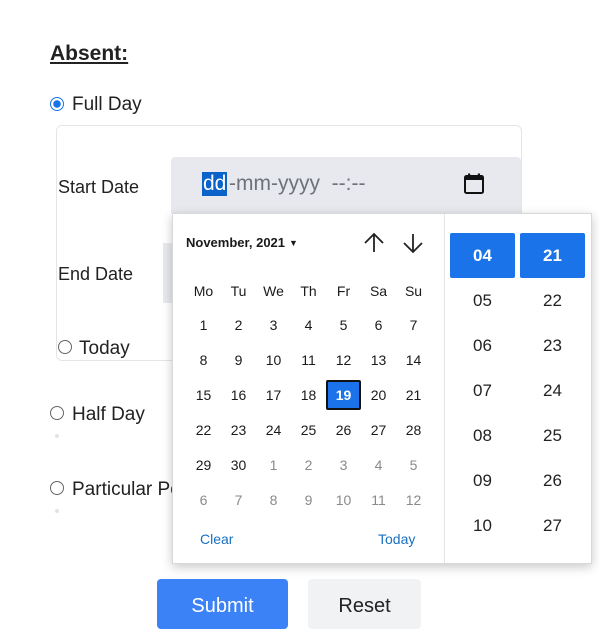 This screenshot has height=634, width=600. I want to click on half-day-indicator, so click(57, 436).